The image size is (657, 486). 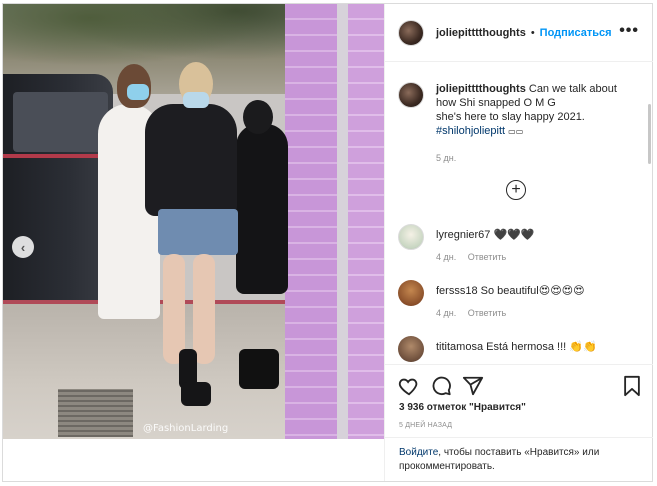 I want to click on header-username: joliepitttthoughts, so click(x=481, y=33).